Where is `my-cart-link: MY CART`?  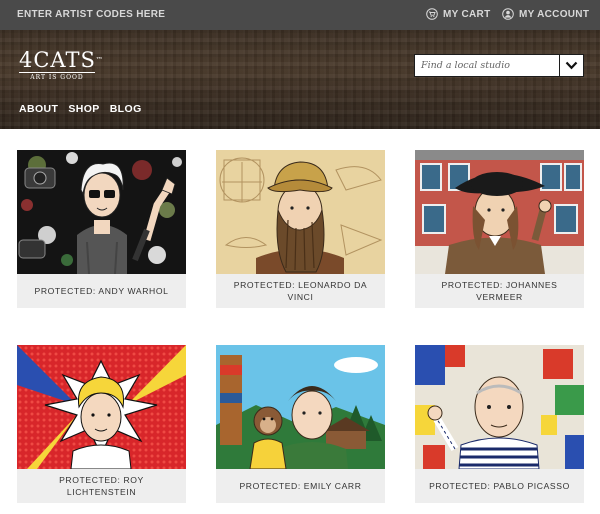
my-cart-link: MY CART is located at coordinates (458, 14).